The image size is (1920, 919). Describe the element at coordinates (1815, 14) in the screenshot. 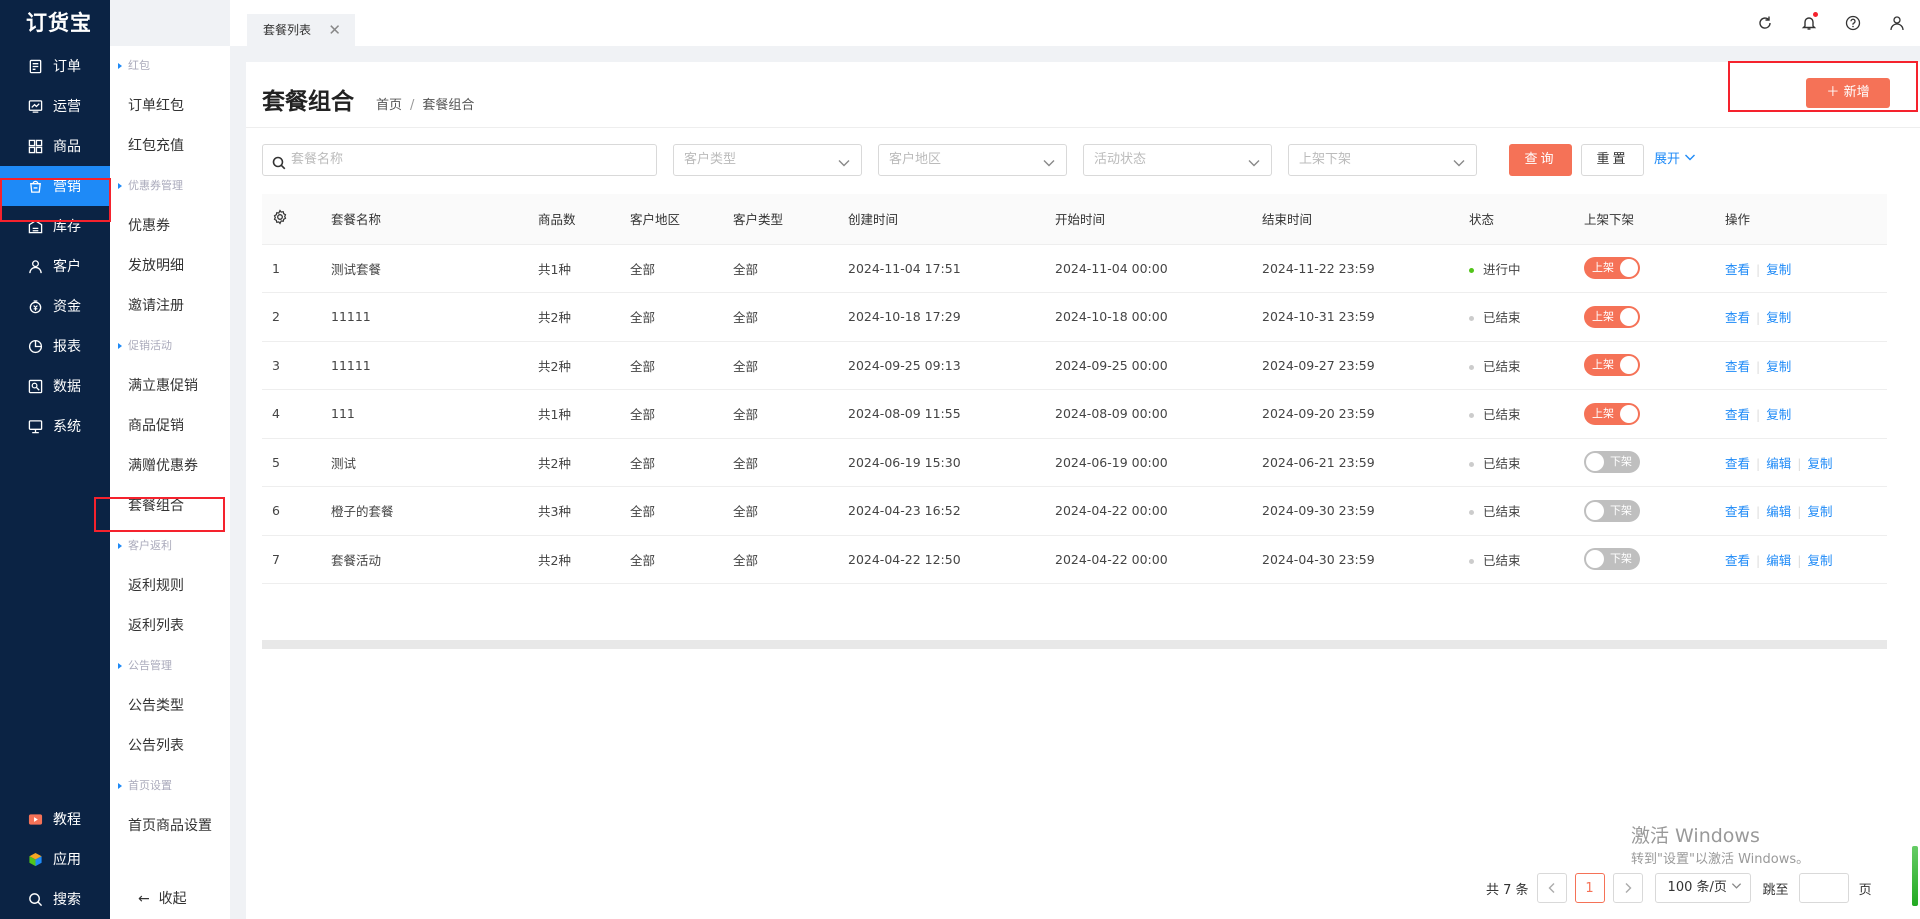

I see `notification-dot` at that location.